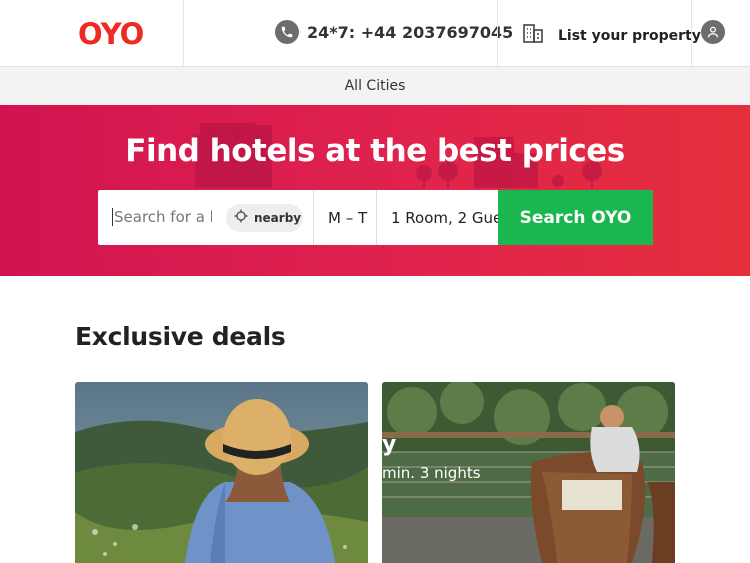  Describe the element at coordinates (713, 32) in the screenshot. I see `user-icon` at that location.